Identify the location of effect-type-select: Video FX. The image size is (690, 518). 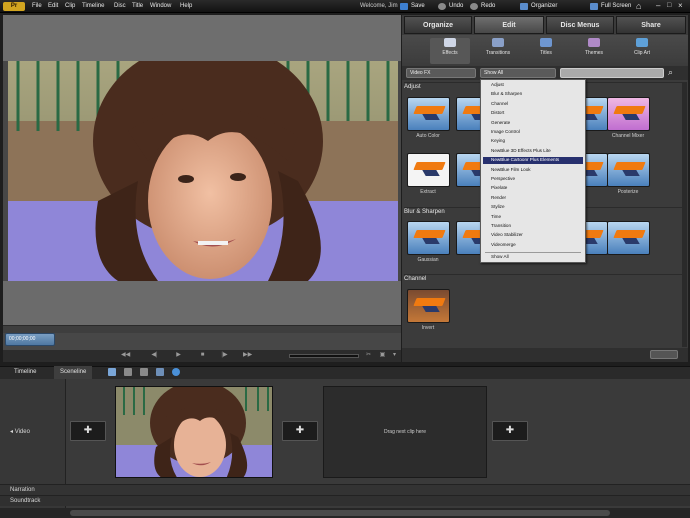
(441, 73).